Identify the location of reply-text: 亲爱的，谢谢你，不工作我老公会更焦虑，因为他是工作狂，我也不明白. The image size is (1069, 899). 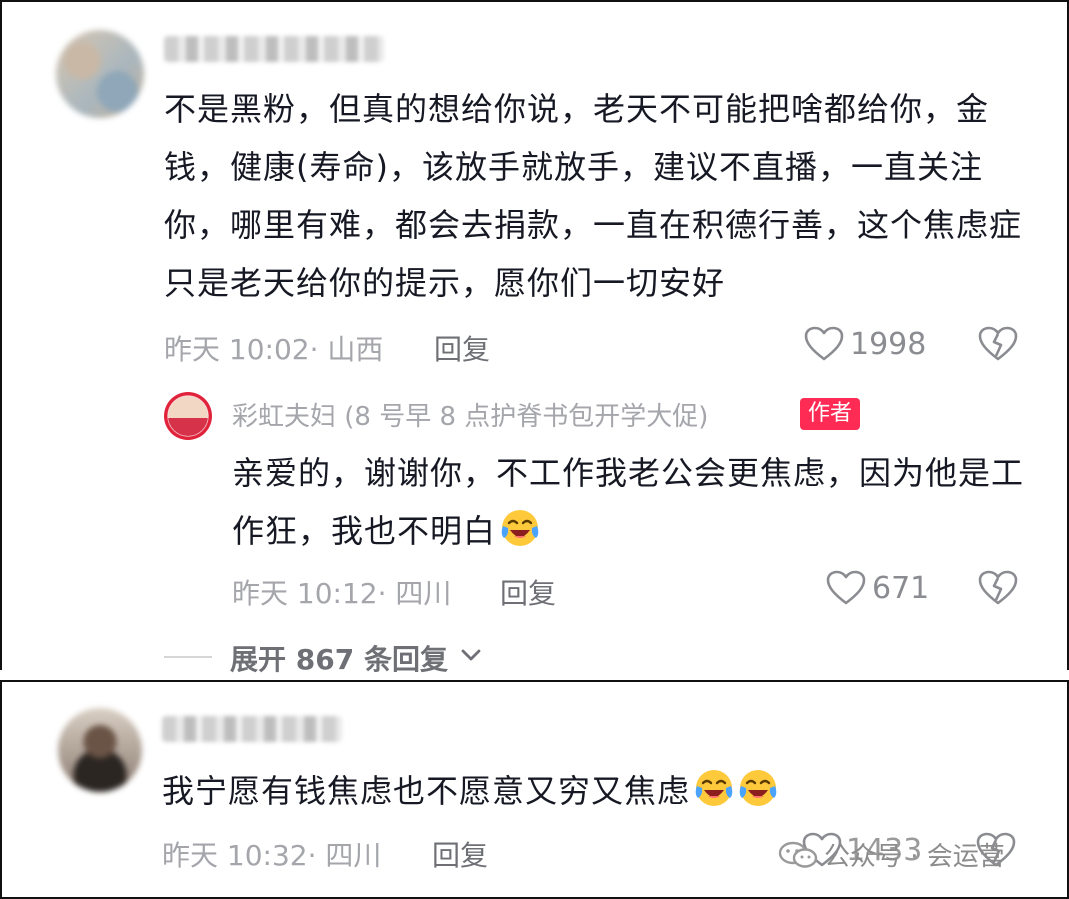
(632, 502).